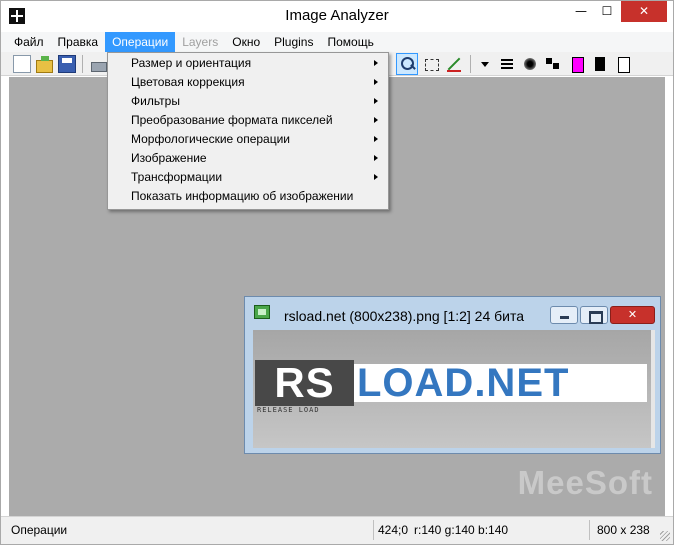 The height and width of the screenshot is (545, 674). What do you see at coordinates (140, 42) in the screenshot?
I see `menu-operations: Операции` at bounding box center [140, 42].